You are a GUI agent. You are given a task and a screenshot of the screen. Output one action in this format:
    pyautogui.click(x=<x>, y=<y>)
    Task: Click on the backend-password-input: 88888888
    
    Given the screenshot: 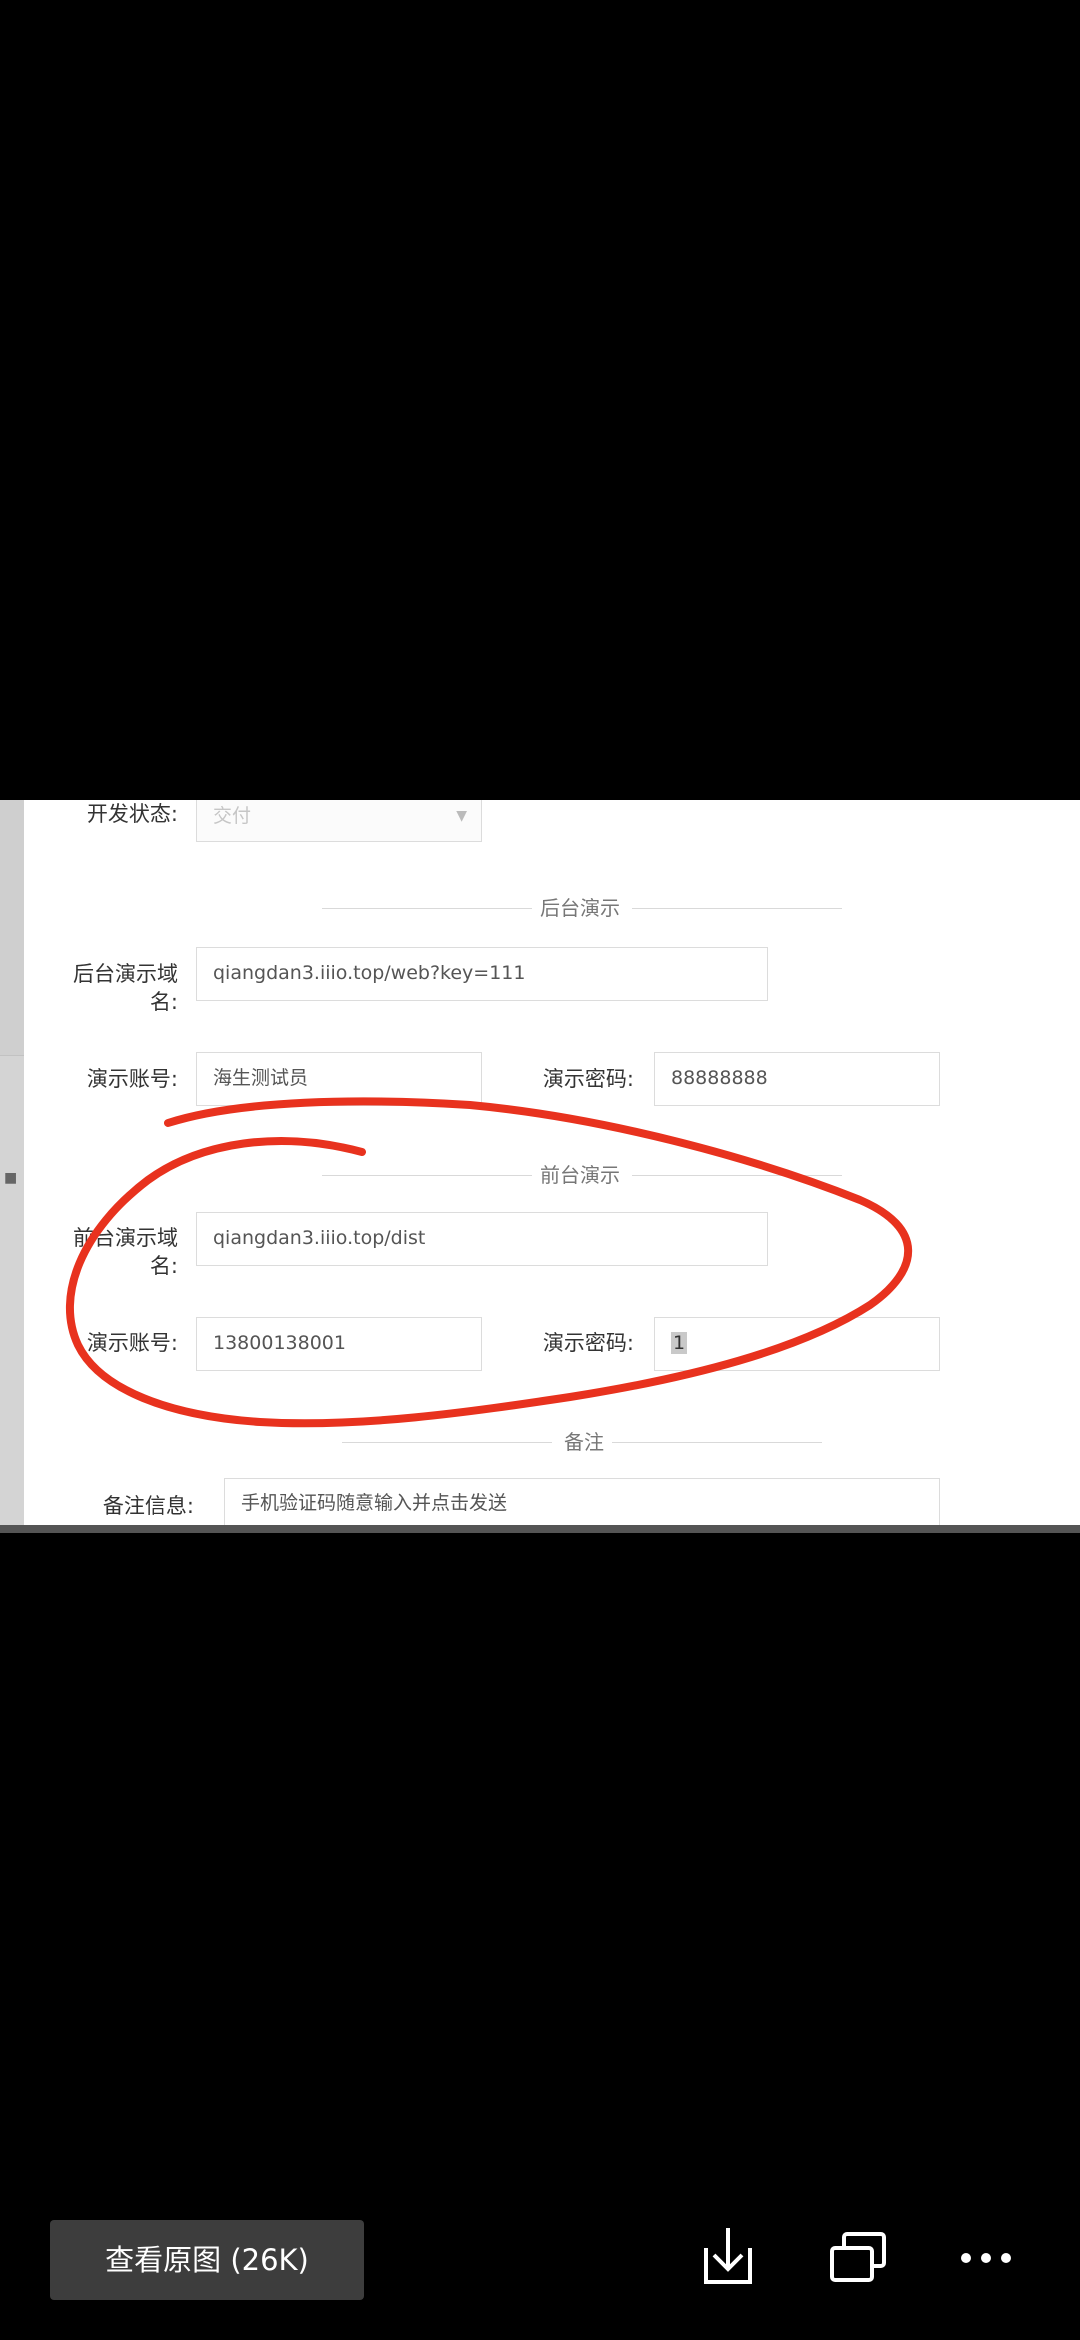 What is the action you would take?
    pyautogui.click(x=797, y=1079)
    